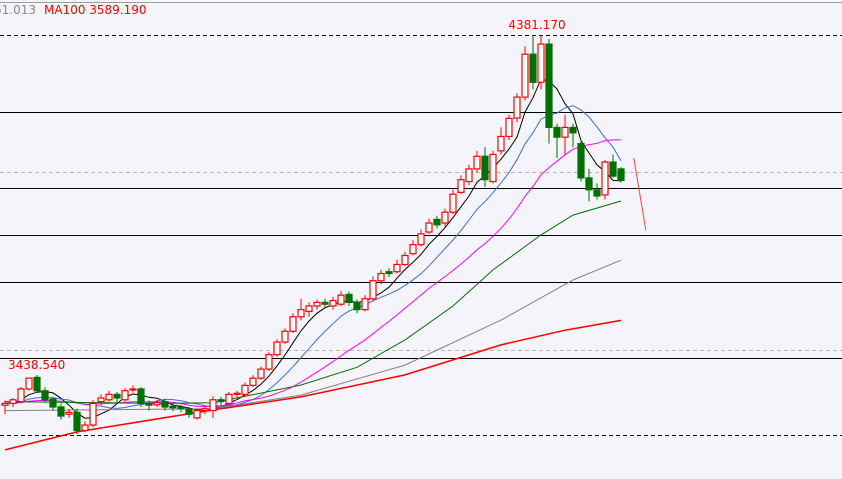  Describe the element at coordinates (95, 10) in the screenshot. I see `legend-ma100: MA100 3589.190` at that location.